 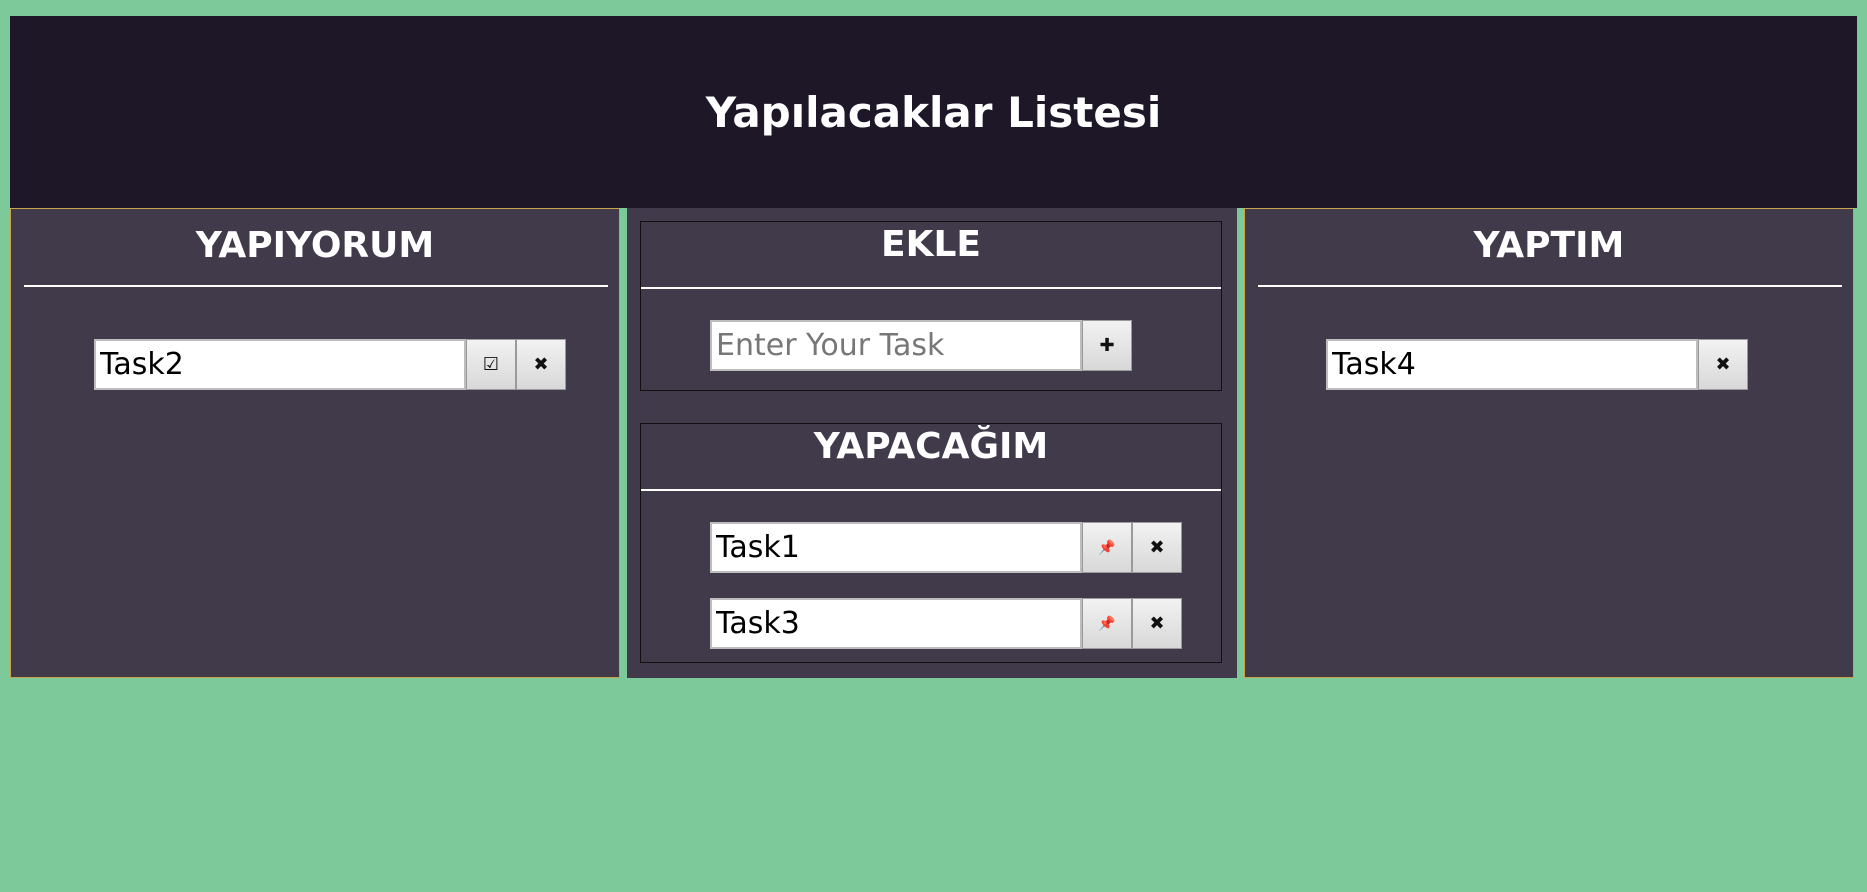 I want to click on done-divider, so click(x=1550, y=286).